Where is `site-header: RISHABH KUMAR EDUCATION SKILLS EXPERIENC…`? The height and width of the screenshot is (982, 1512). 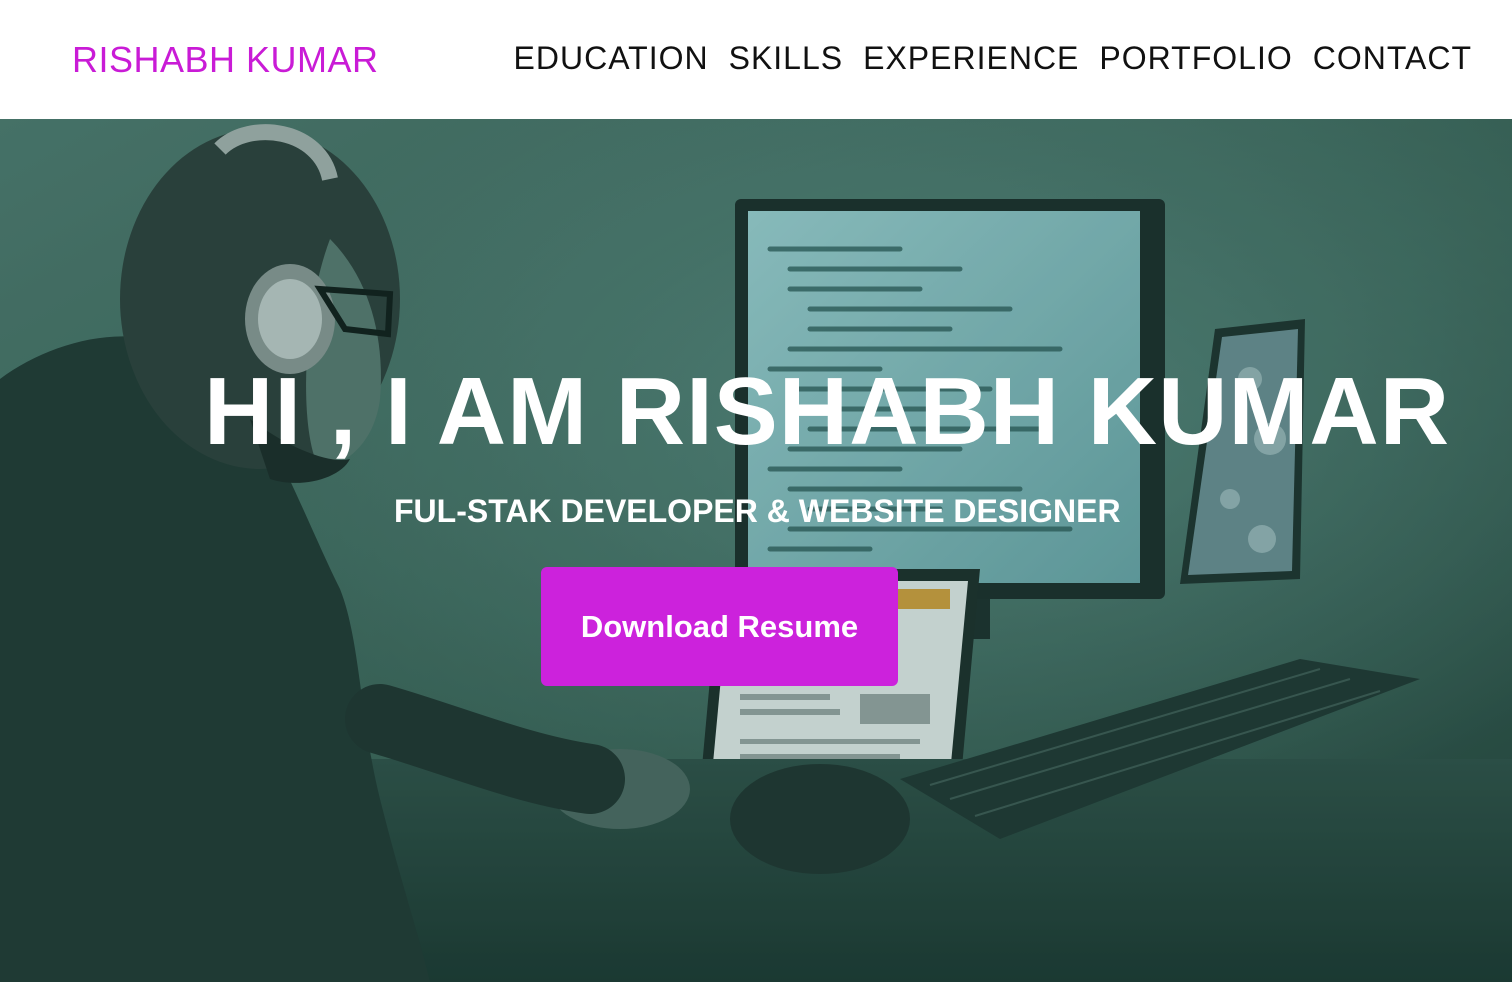
site-header: RISHABH KUMAR EDUCATION SKILLS EXPERIENC… is located at coordinates (756, 59).